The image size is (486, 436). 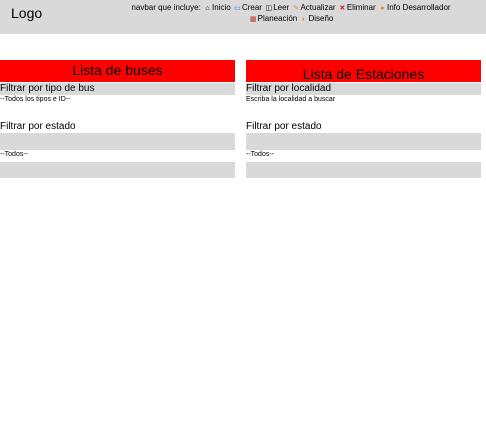 What do you see at coordinates (382, 8) in the screenshot?
I see `person-icon: ●` at bounding box center [382, 8].